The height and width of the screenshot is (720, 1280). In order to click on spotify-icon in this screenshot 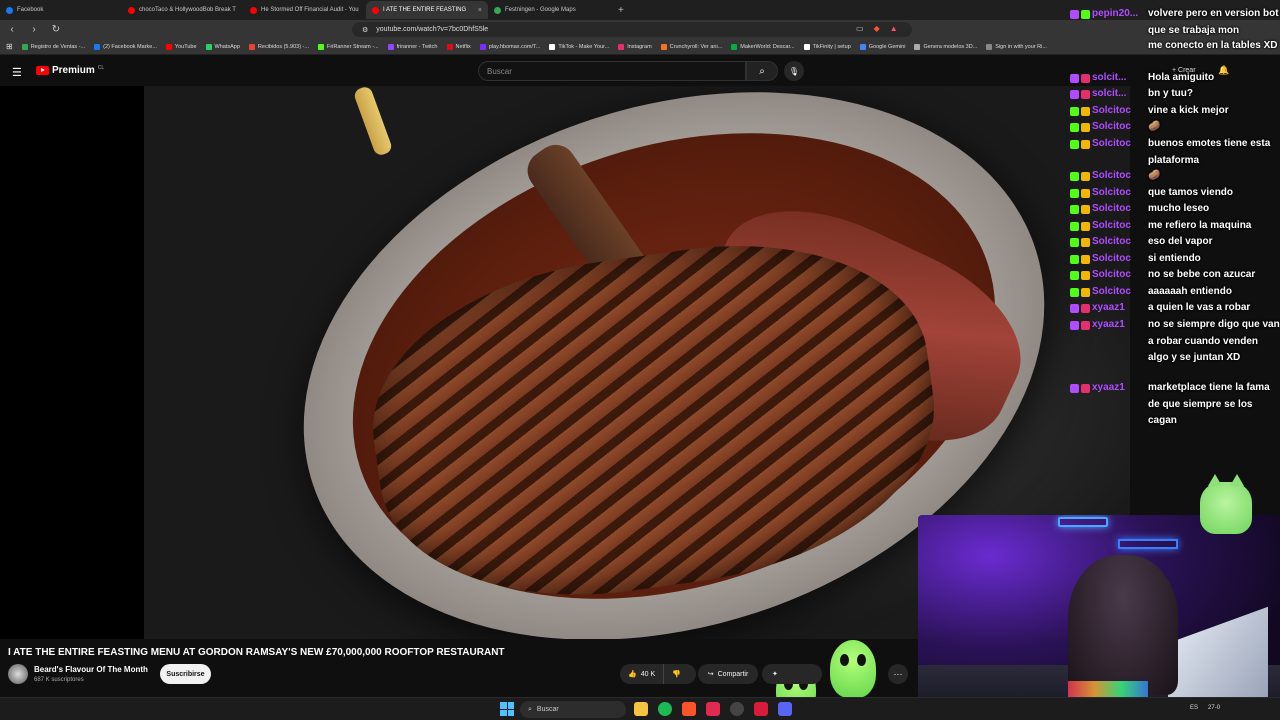, I will do `click(665, 709)`.